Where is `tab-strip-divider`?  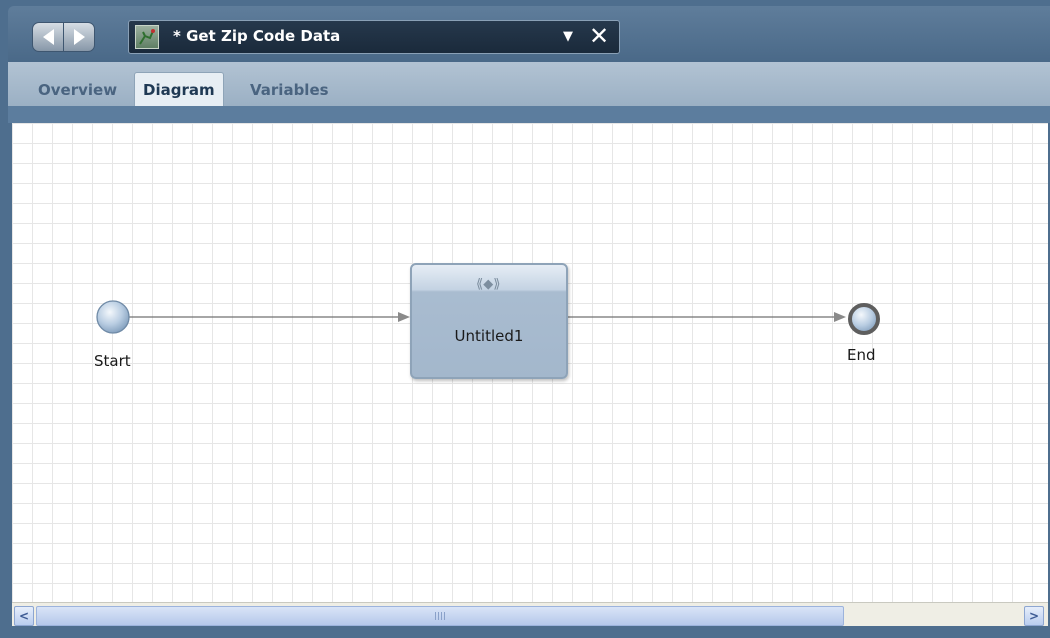 tab-strip-divider is located at coordinates (529, 114).